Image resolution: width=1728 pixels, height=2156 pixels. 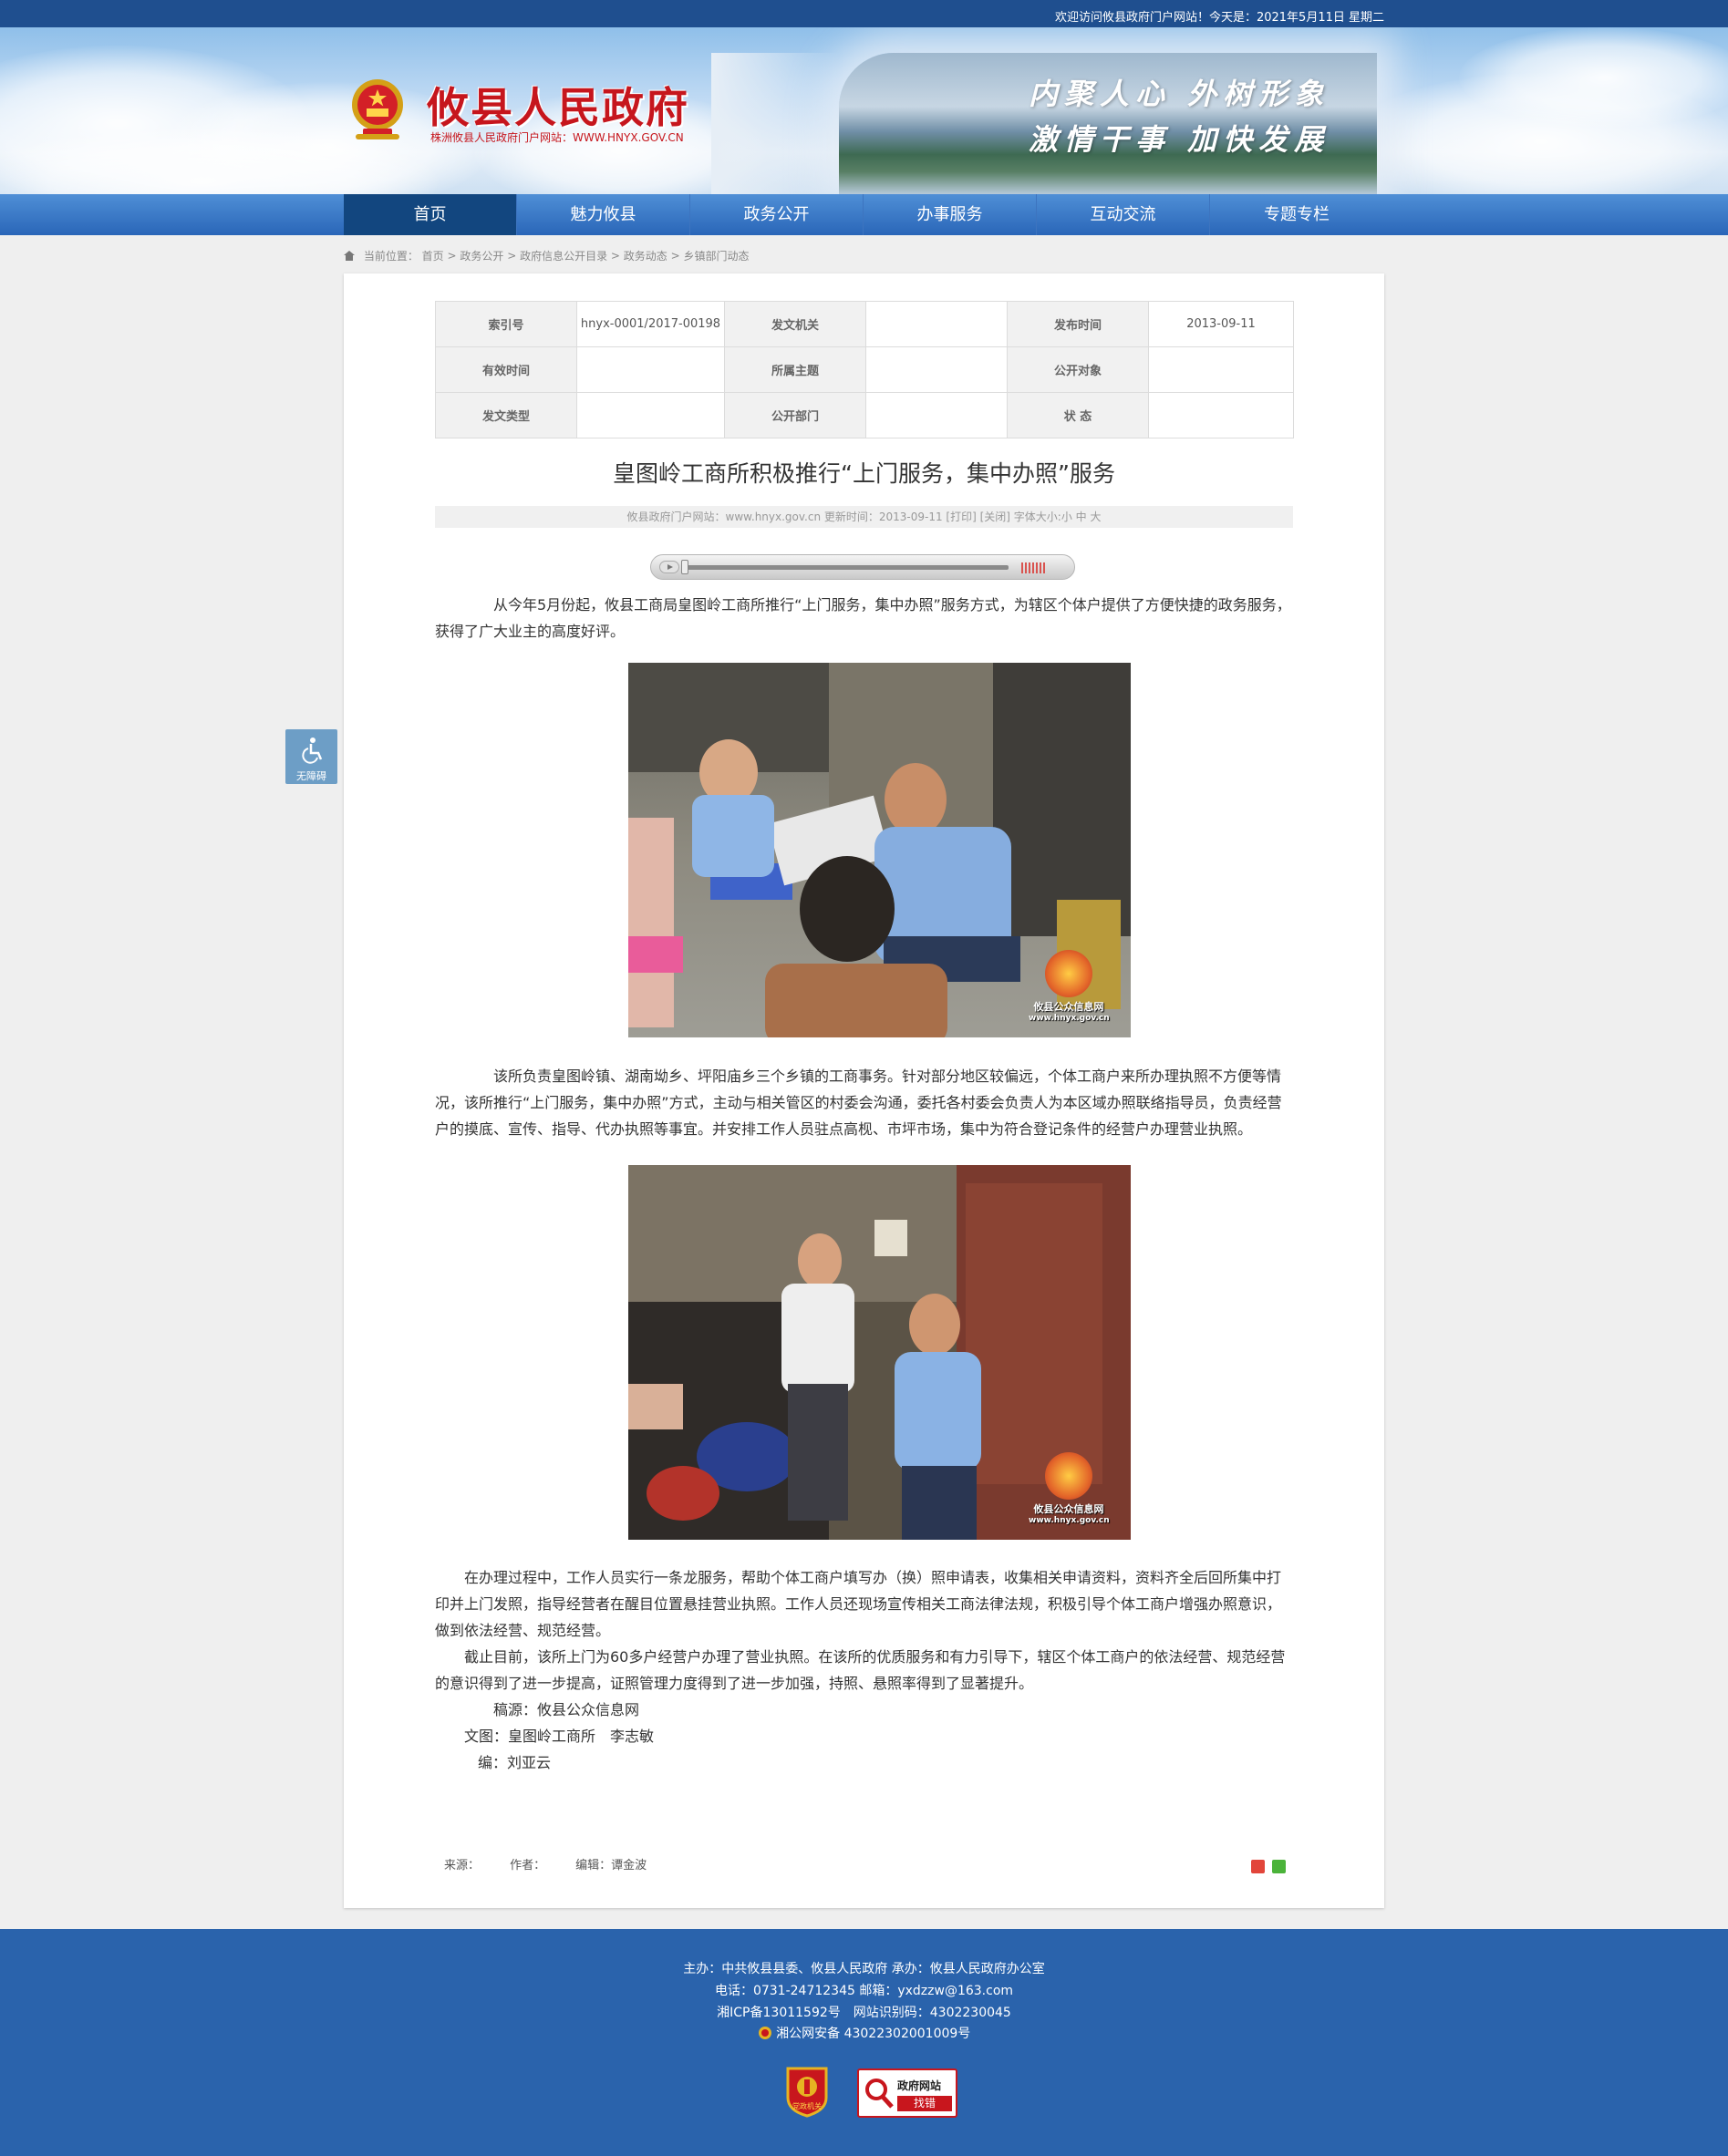 I want to click on editor-label: 编辑：谭金波, so click(x=611, y=1865).